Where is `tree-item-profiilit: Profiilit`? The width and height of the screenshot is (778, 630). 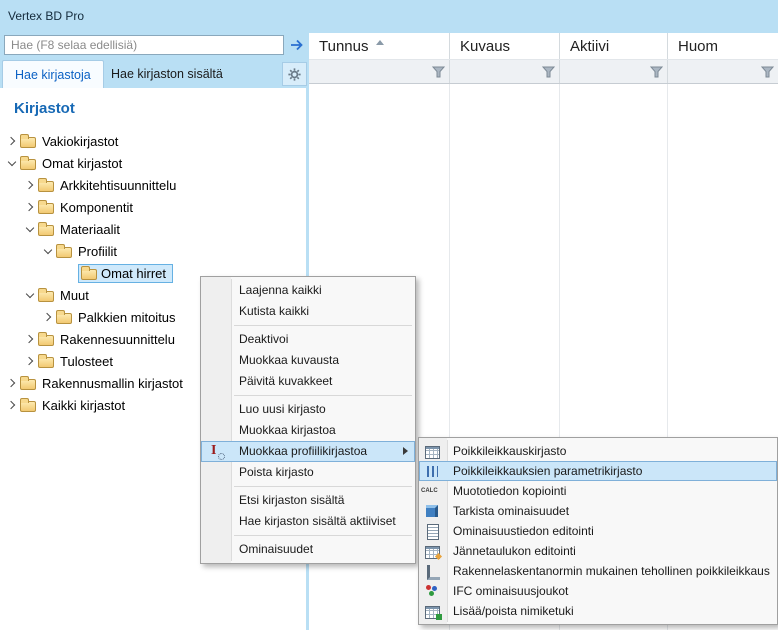 tree-item-profiilit: Profiilit is located at coordinates (153, 251).